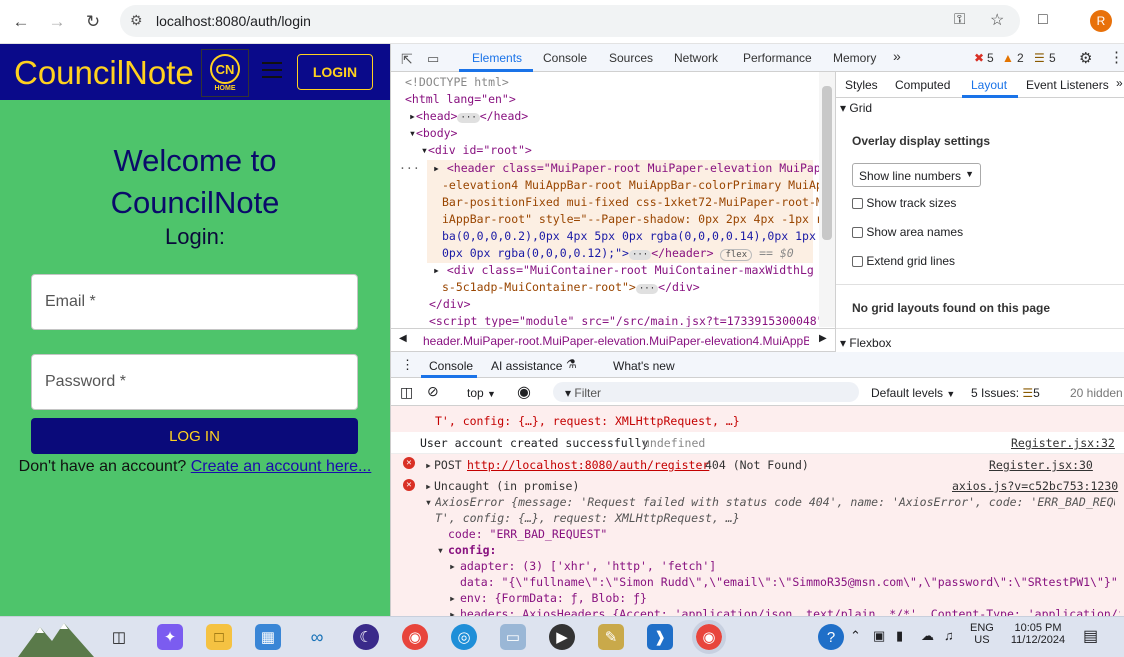 The height and width of the screenshot is (657, 1124). What do you see at coordinates (922, 85) in the screenshot?
I see `tab-computed: Computed` at bounding box center [922, 85].